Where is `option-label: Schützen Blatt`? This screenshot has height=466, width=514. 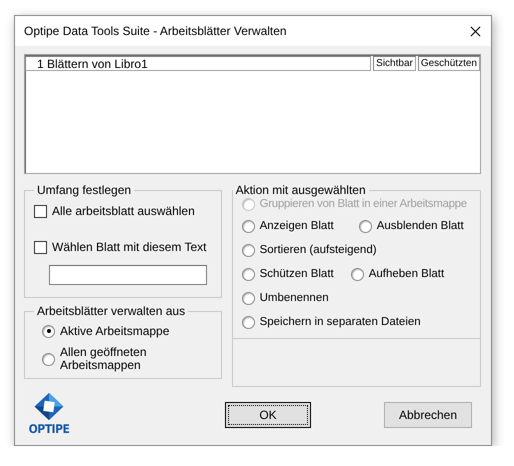
option-label: Schützen Blatt is located at coordinates (297, 274).